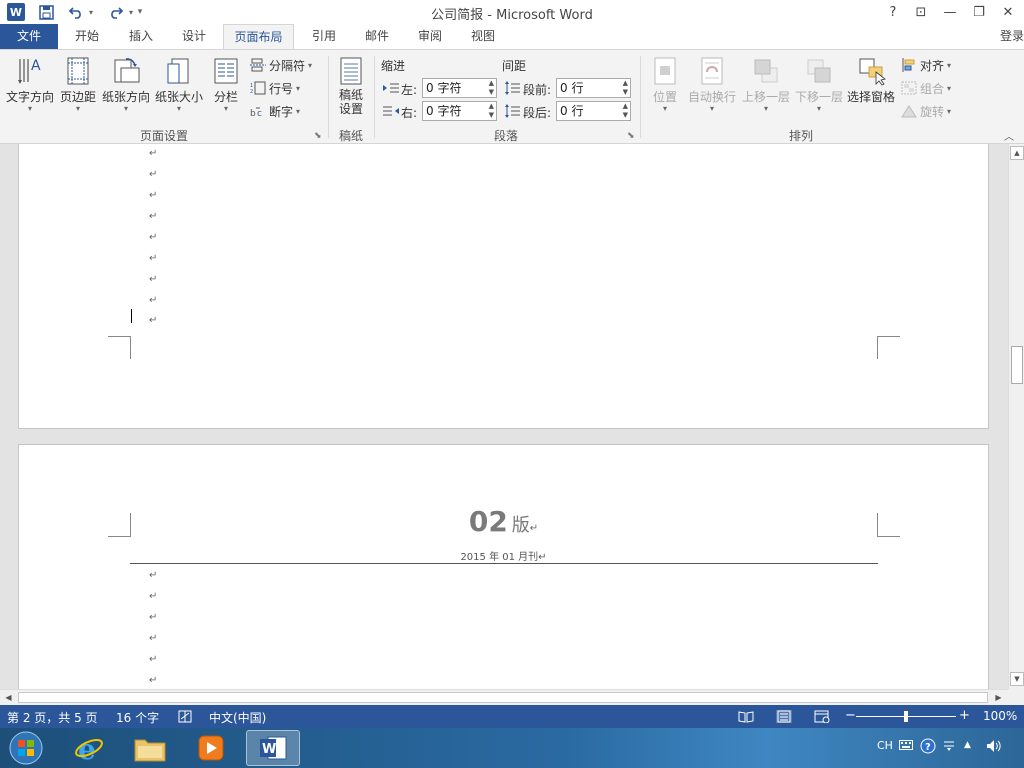 This screenshot has height=768, width=1024. Describe the element at coordinates (885, 745) in the screenshot. I see `input-language-indicator: CH` at that location.